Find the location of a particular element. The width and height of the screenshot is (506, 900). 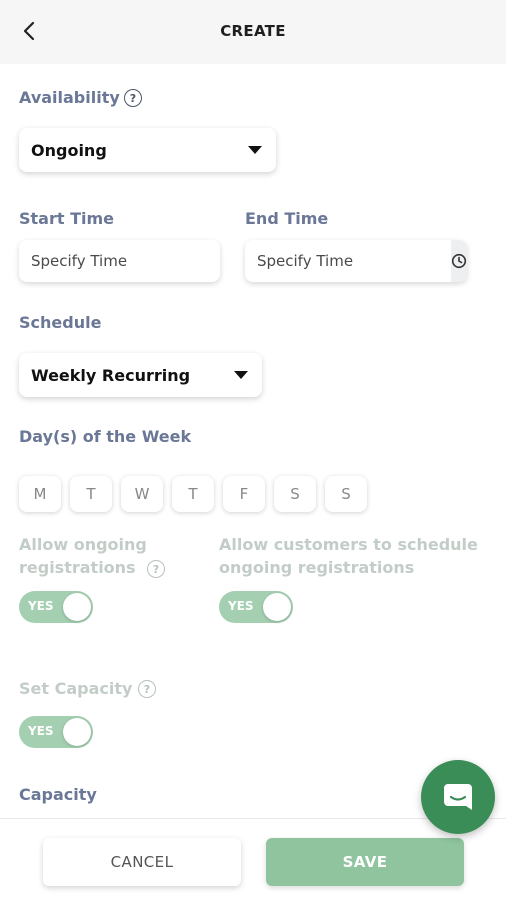

day-selector: M T W T F S S is located at coordinates (193, 494).